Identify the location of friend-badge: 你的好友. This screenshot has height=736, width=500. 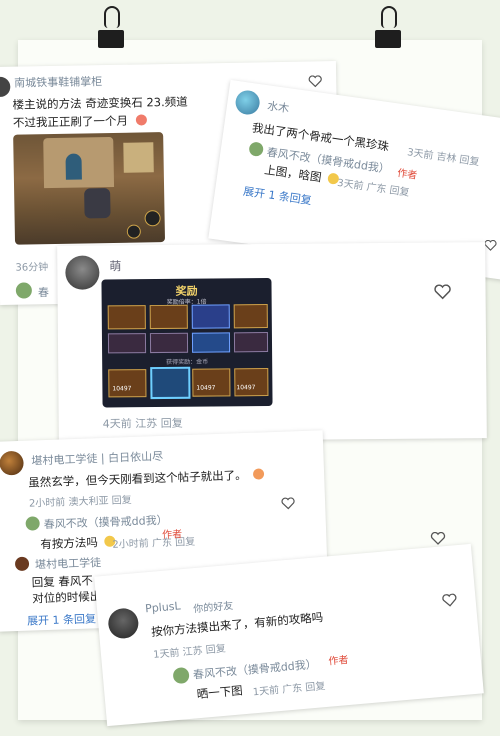
(213, 608).